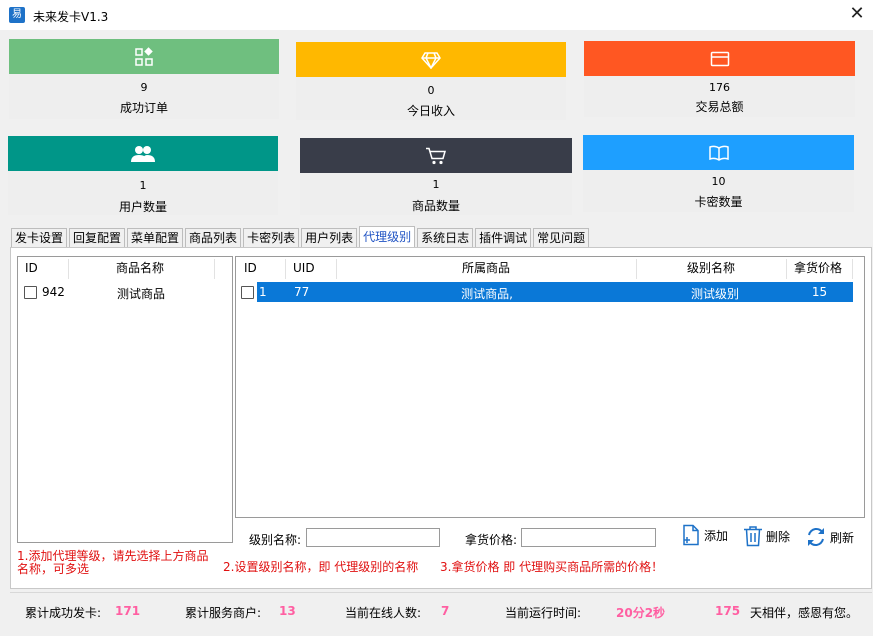 Image resolution: width=873 pixels, height=636 pixels. I want to click on cart-icon, so click(436, 155).